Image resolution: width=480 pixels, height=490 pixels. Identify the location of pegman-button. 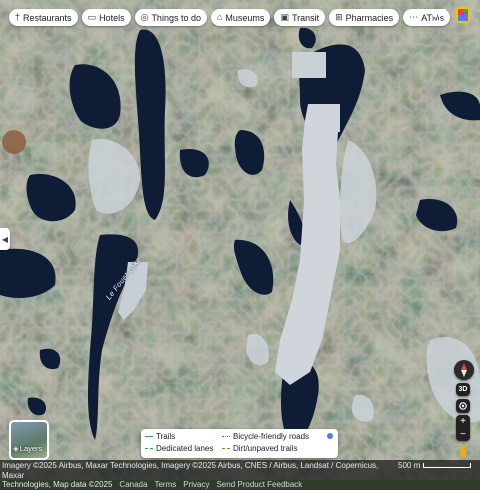
(463, 451).